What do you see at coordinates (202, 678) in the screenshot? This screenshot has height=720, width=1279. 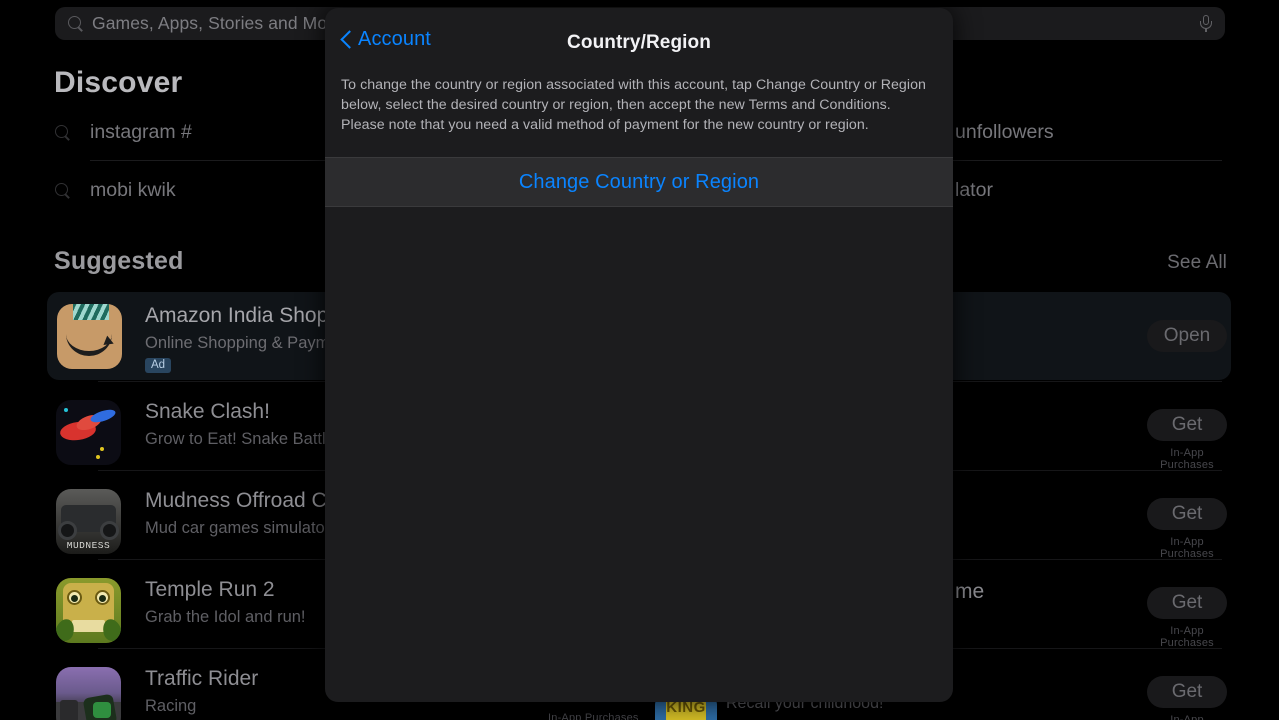 I see `app-title: Traffic Rider` at bounding box center [202, 678].